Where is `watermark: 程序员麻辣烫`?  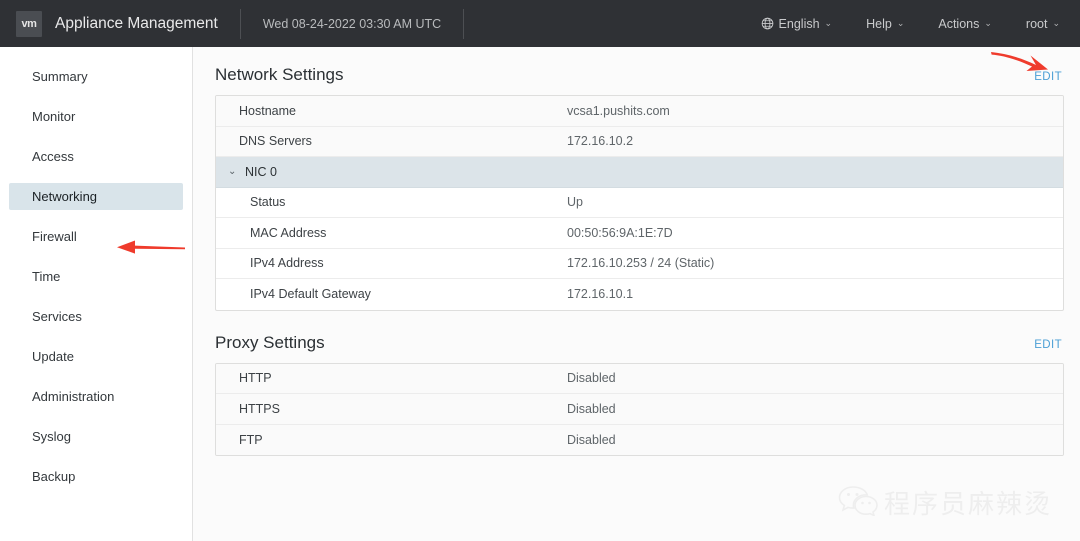 watermark: 程序员麻辣烫 is located at coordinates (945, 502).